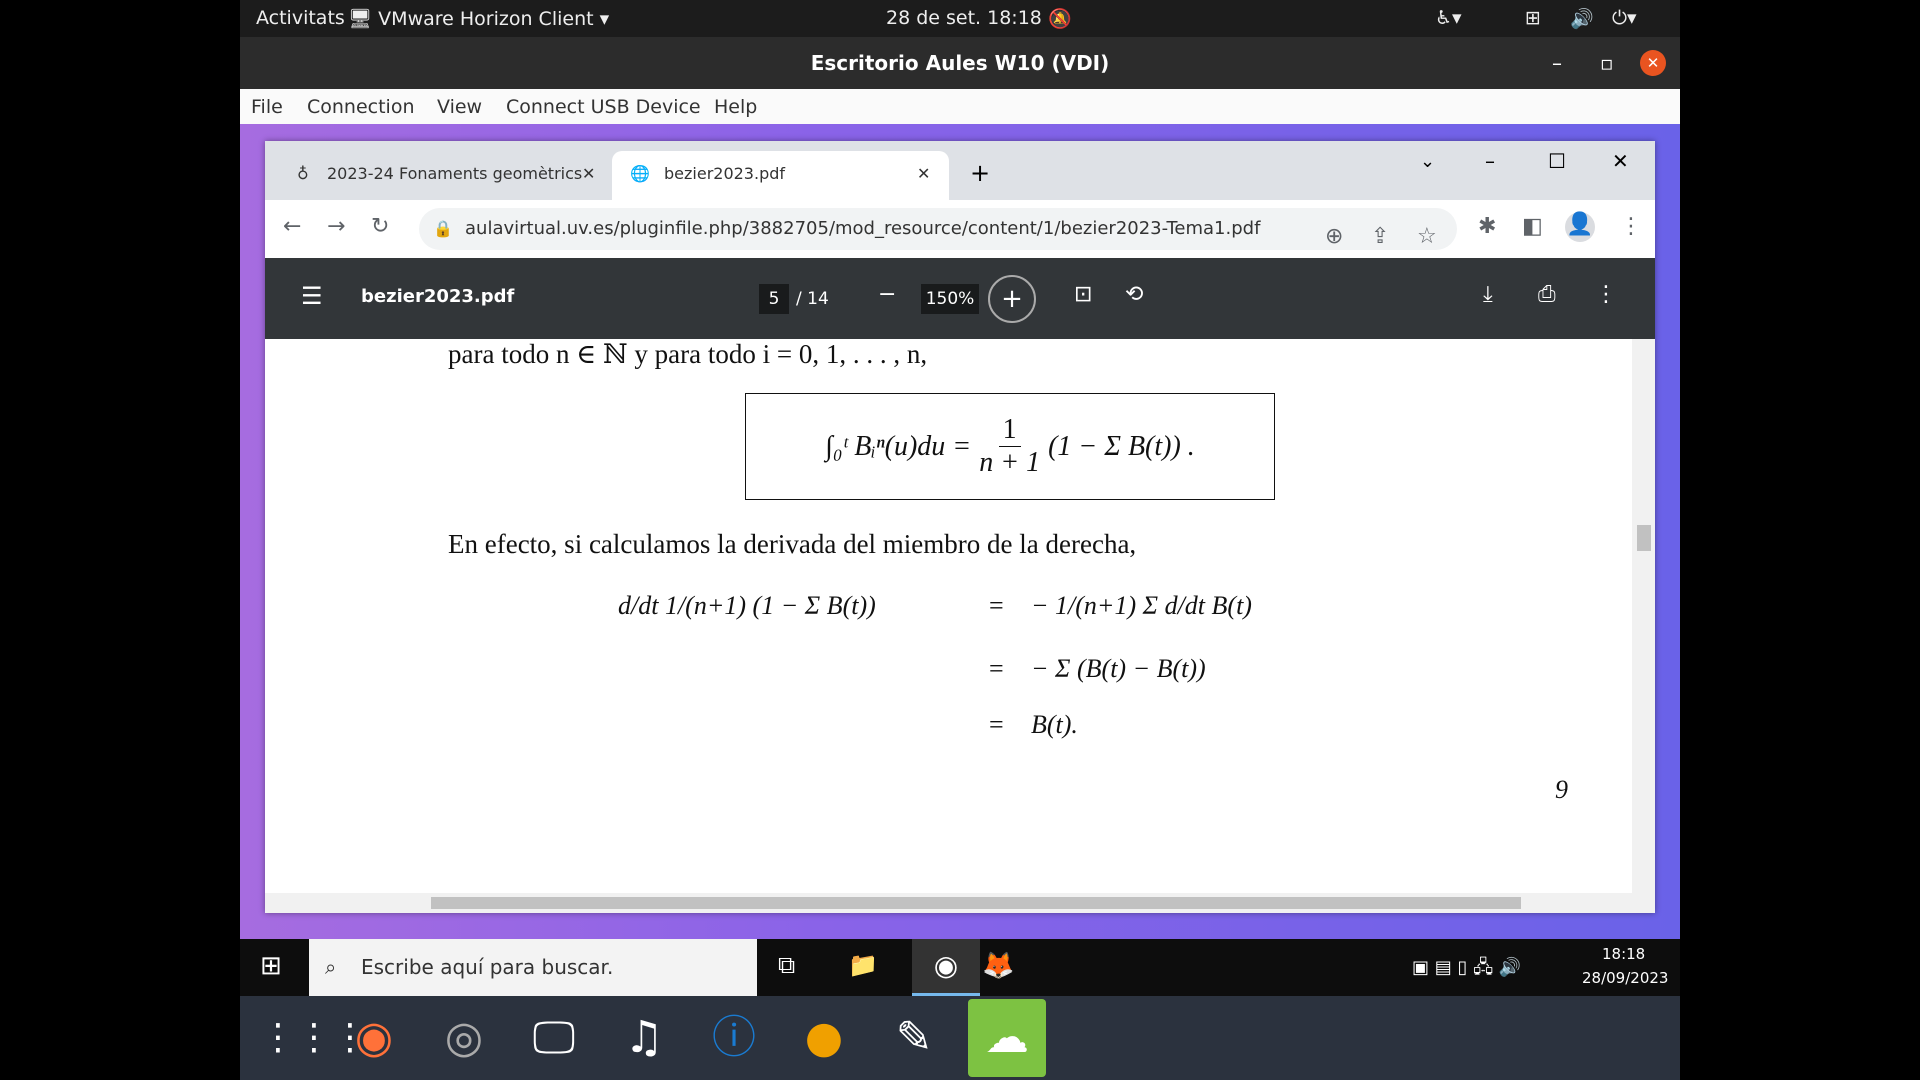  Describe the element at coordinates (1606, 294) in the screenshot. I see `more-options-icon: ⋮` at that location.